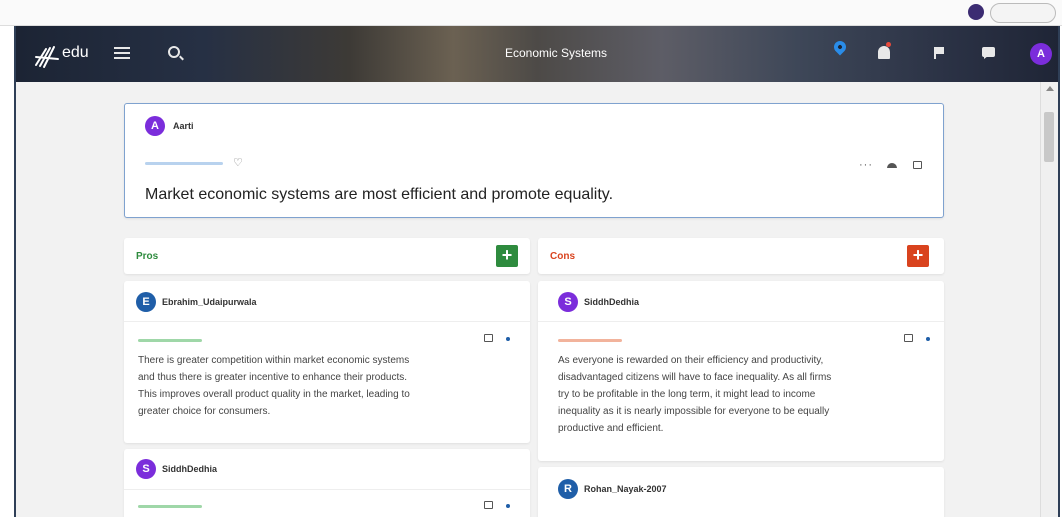  Describe the element at coordinates (184, 163) in the screenshot. I see `claim-tag` at that location.